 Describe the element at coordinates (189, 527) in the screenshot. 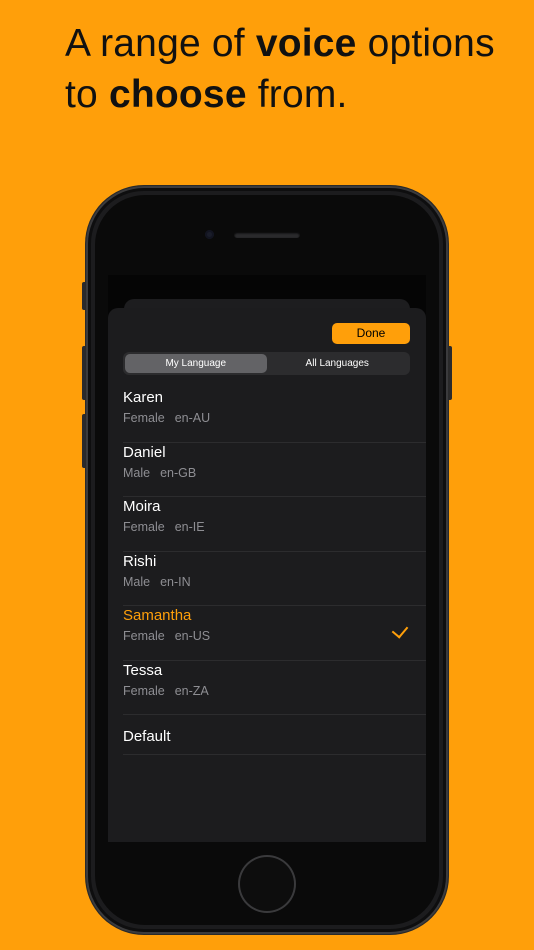

I see `voice-locale: en-IE` at that location.